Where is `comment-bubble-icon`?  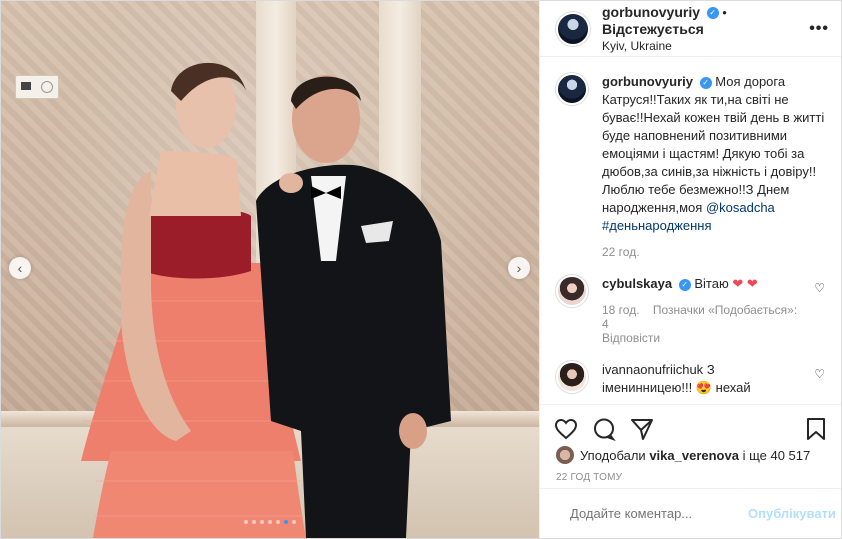
comment-bubble-icon is located at coordinates (604, 429).